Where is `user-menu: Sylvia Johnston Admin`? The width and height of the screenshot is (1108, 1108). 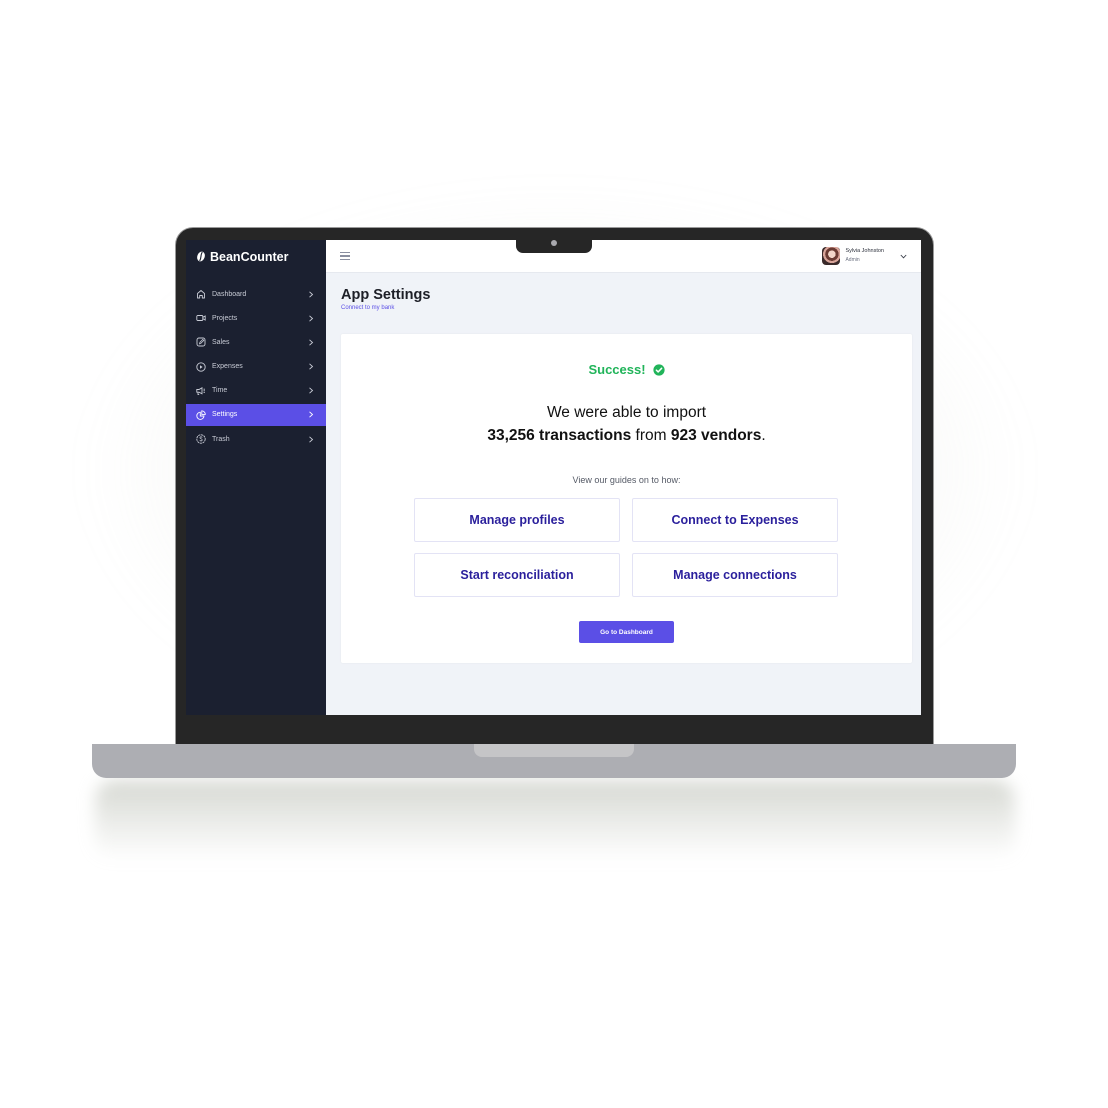 user-menu: Sylvia Johnston Admin is located at coordinates (864, 256).